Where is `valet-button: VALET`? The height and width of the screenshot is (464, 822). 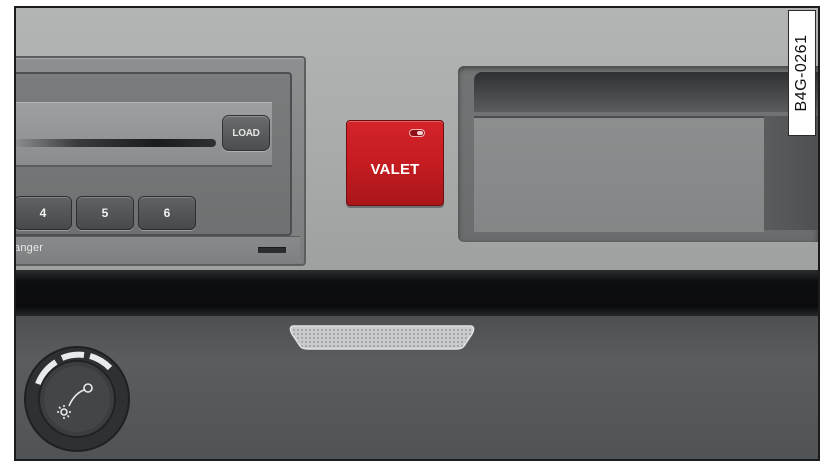
valet-button: VALET is located at coordinates (395, 163).